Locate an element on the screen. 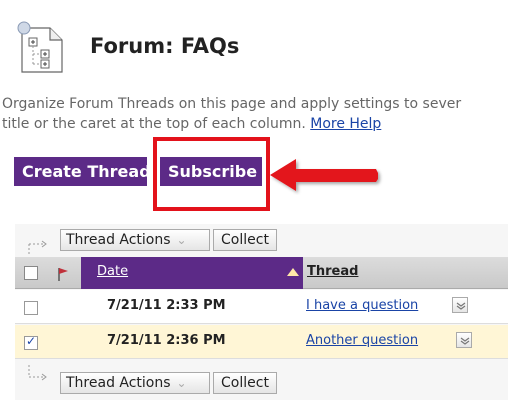 The image size is (508, 401). table-row: 7/21/11 2:36 PM Another question is located at coordinates (261, 342).